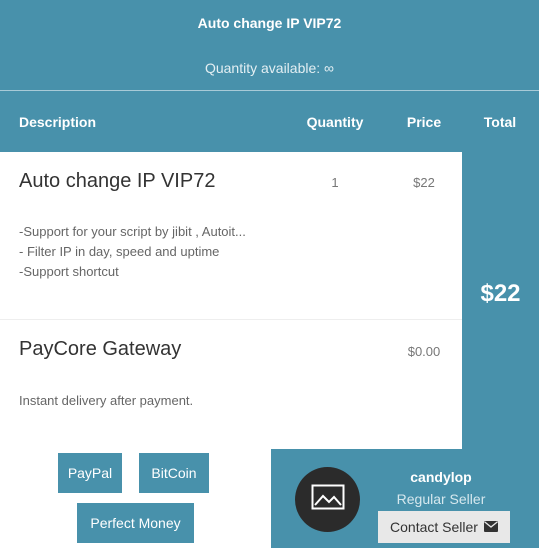 The height and width of the screenshot is (548, 539). Describe the element at coordinates (424, 182) in the screenshot. I see `item-price: $22` at that location.